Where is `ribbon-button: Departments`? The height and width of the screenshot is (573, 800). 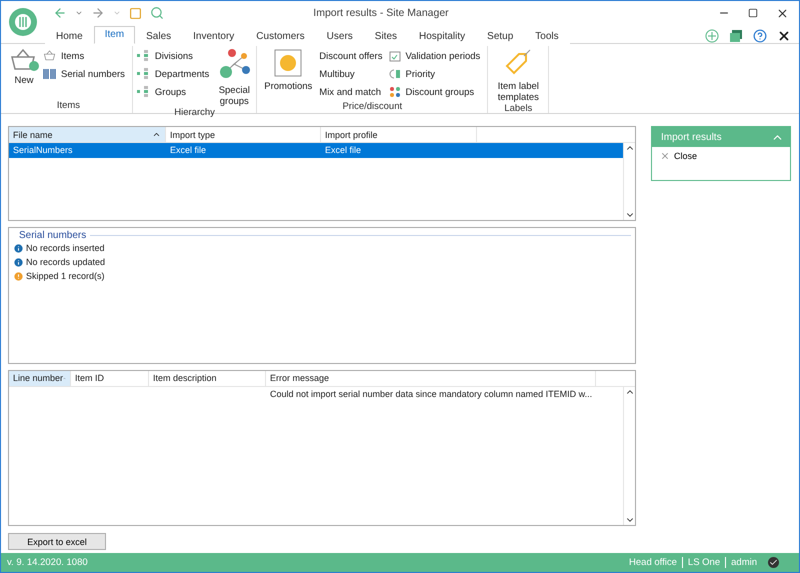
ribbon-button: Departments is located at coordinates (174, 74).